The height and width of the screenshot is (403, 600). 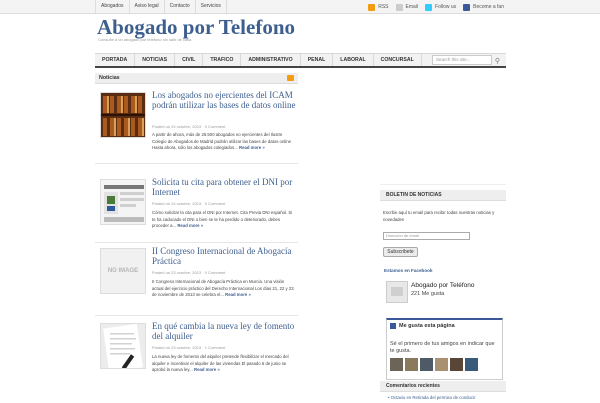 I want to click on nav-portada: PORTADA, so click(x=115, y=60).